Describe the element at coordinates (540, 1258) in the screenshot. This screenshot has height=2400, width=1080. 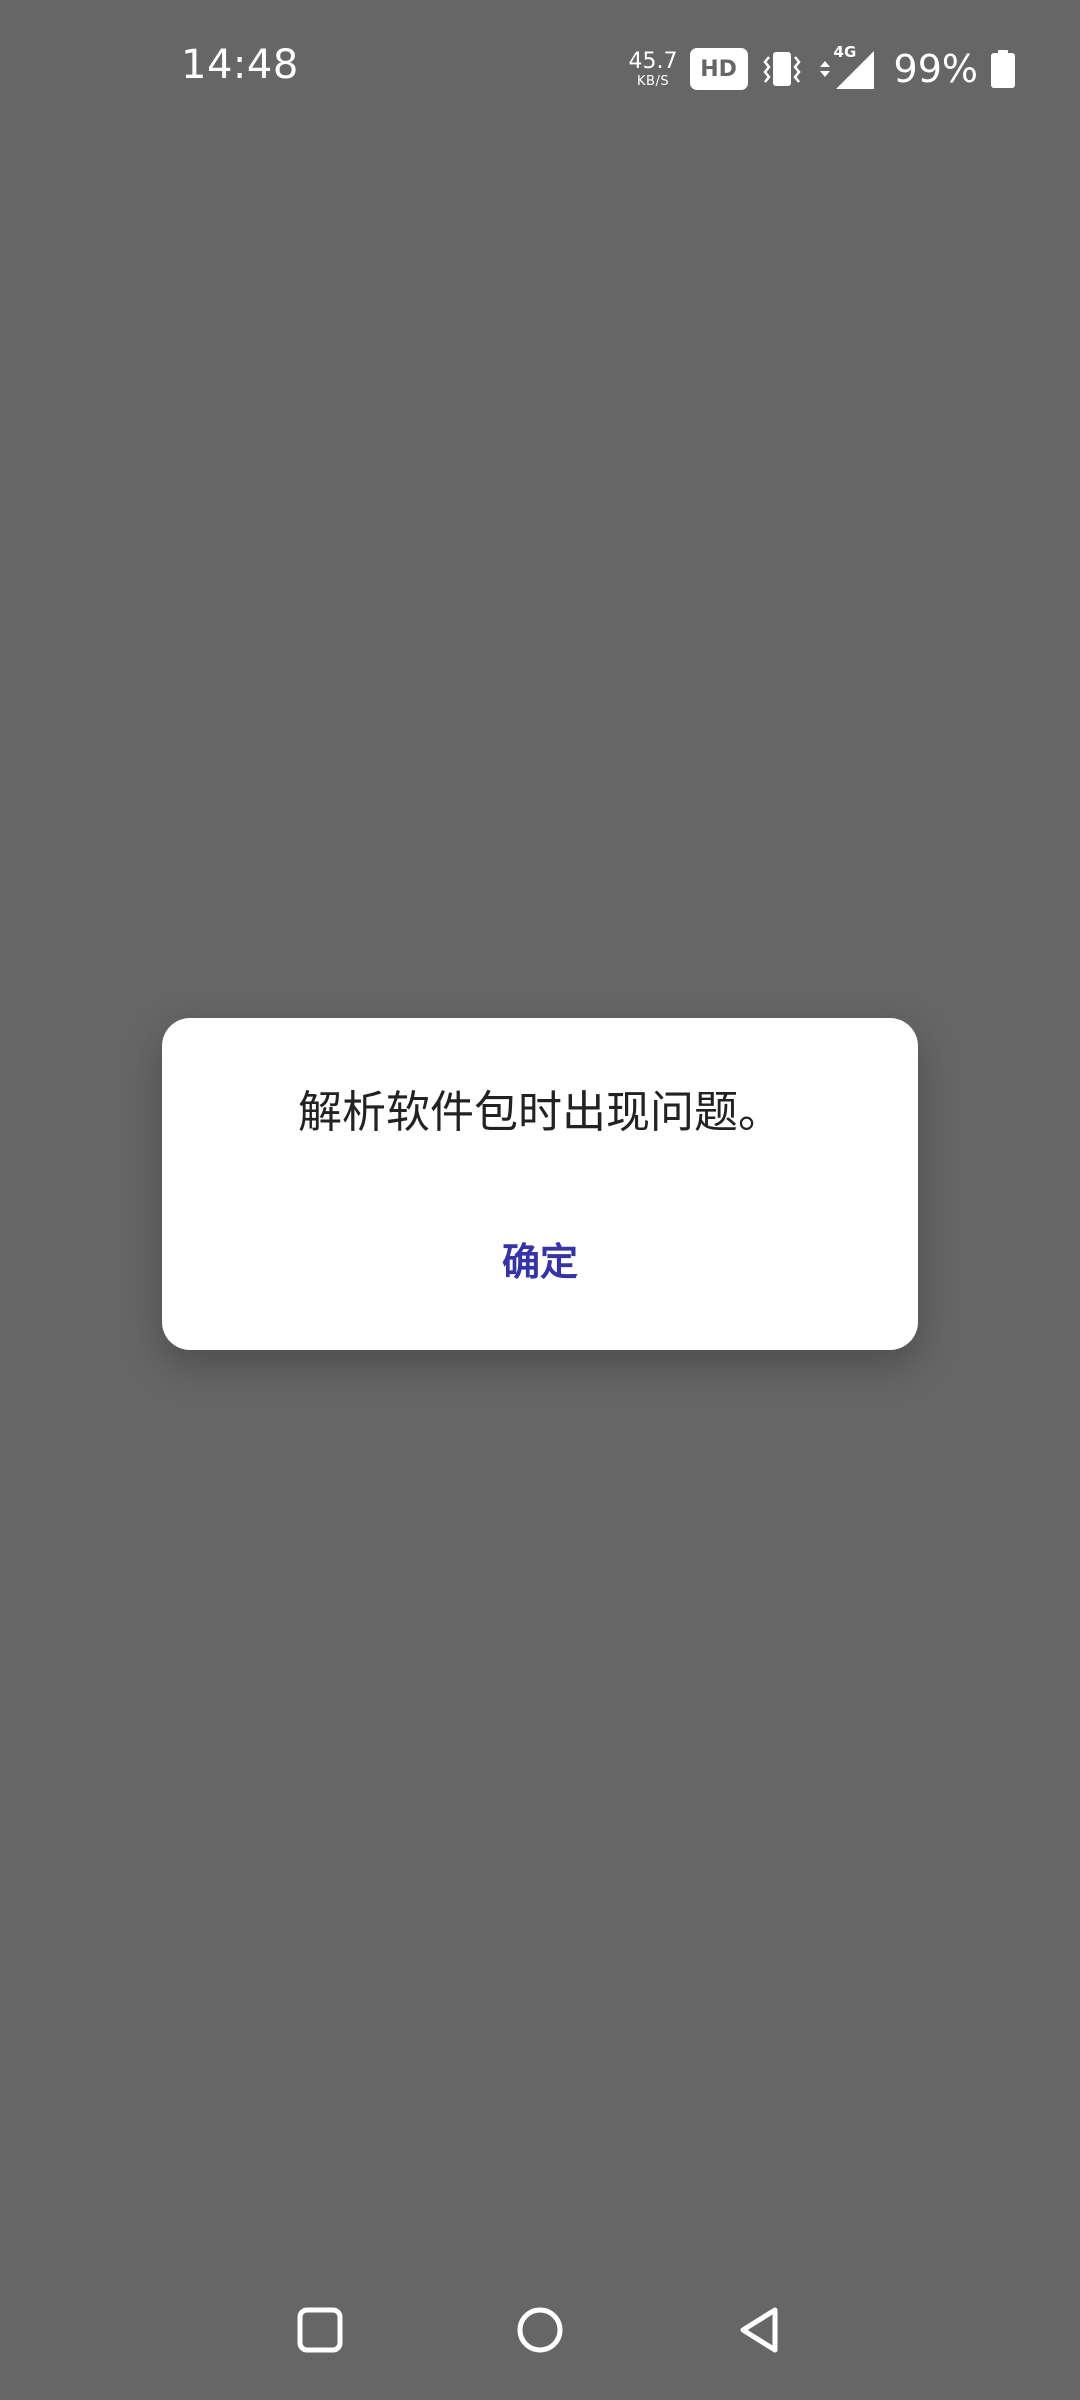
I see `ok-button: 确定` at that location.